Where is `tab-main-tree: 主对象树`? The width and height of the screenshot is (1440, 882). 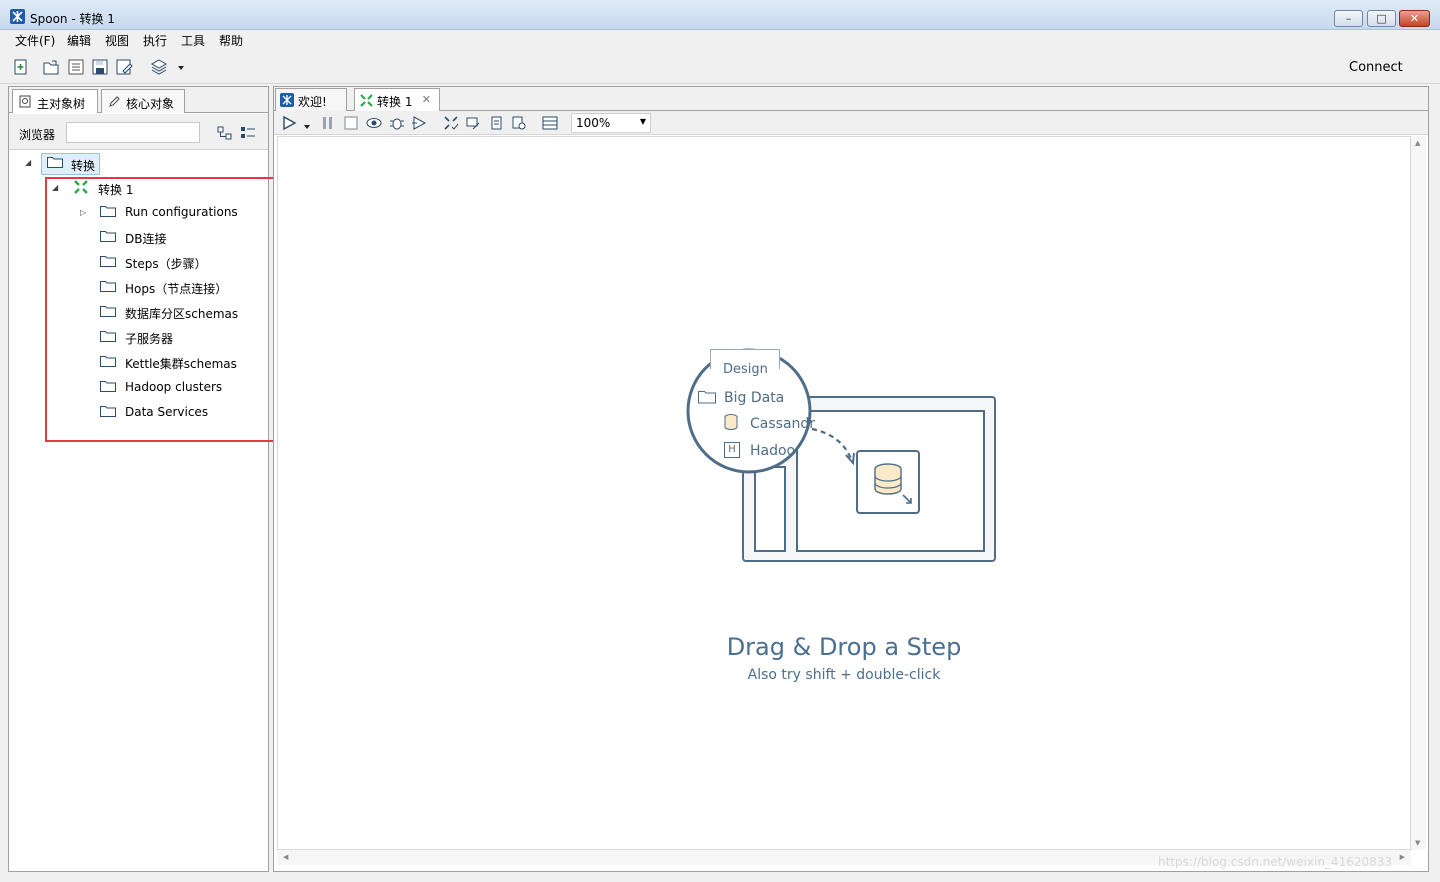
tab-main-tree: 主对象树 is located at coordinates (55, 101).